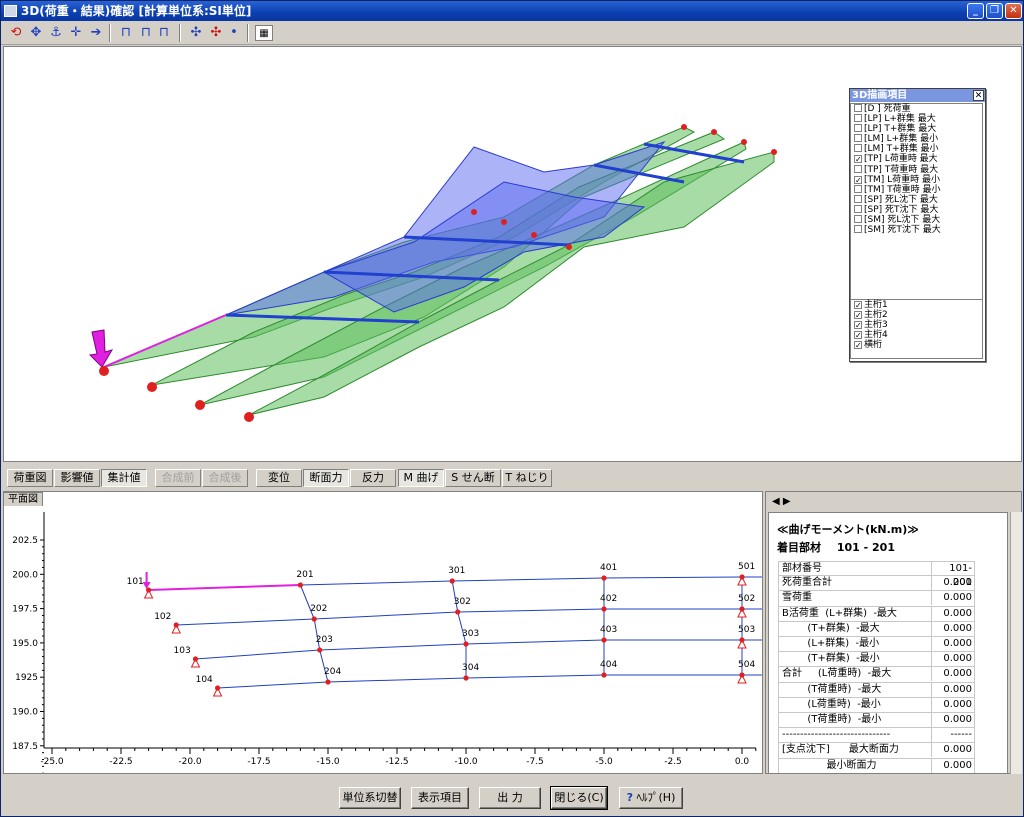 Image resolution: width=1024 pixels, height=817 pixels. I want to click on tab-t-torsion: T ねじり, so click(527, 478).